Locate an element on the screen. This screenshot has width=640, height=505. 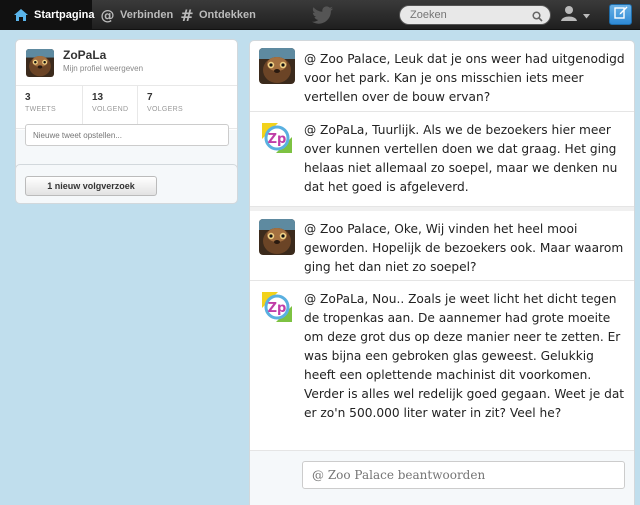
follow-request-card: 1 nieuw volgverzoek is located at coordinates (126, 184).